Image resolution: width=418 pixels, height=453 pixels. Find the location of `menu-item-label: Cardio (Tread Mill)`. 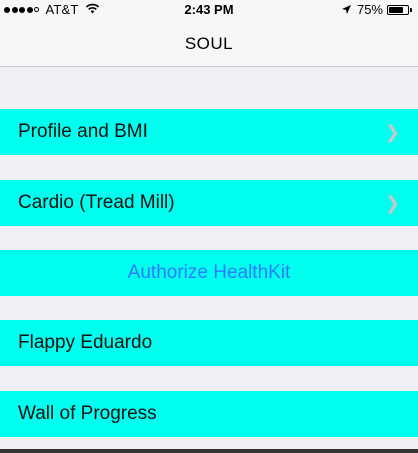

menu-item-label: Cardio (Tread Mill) is located at coordinates (96, 202).